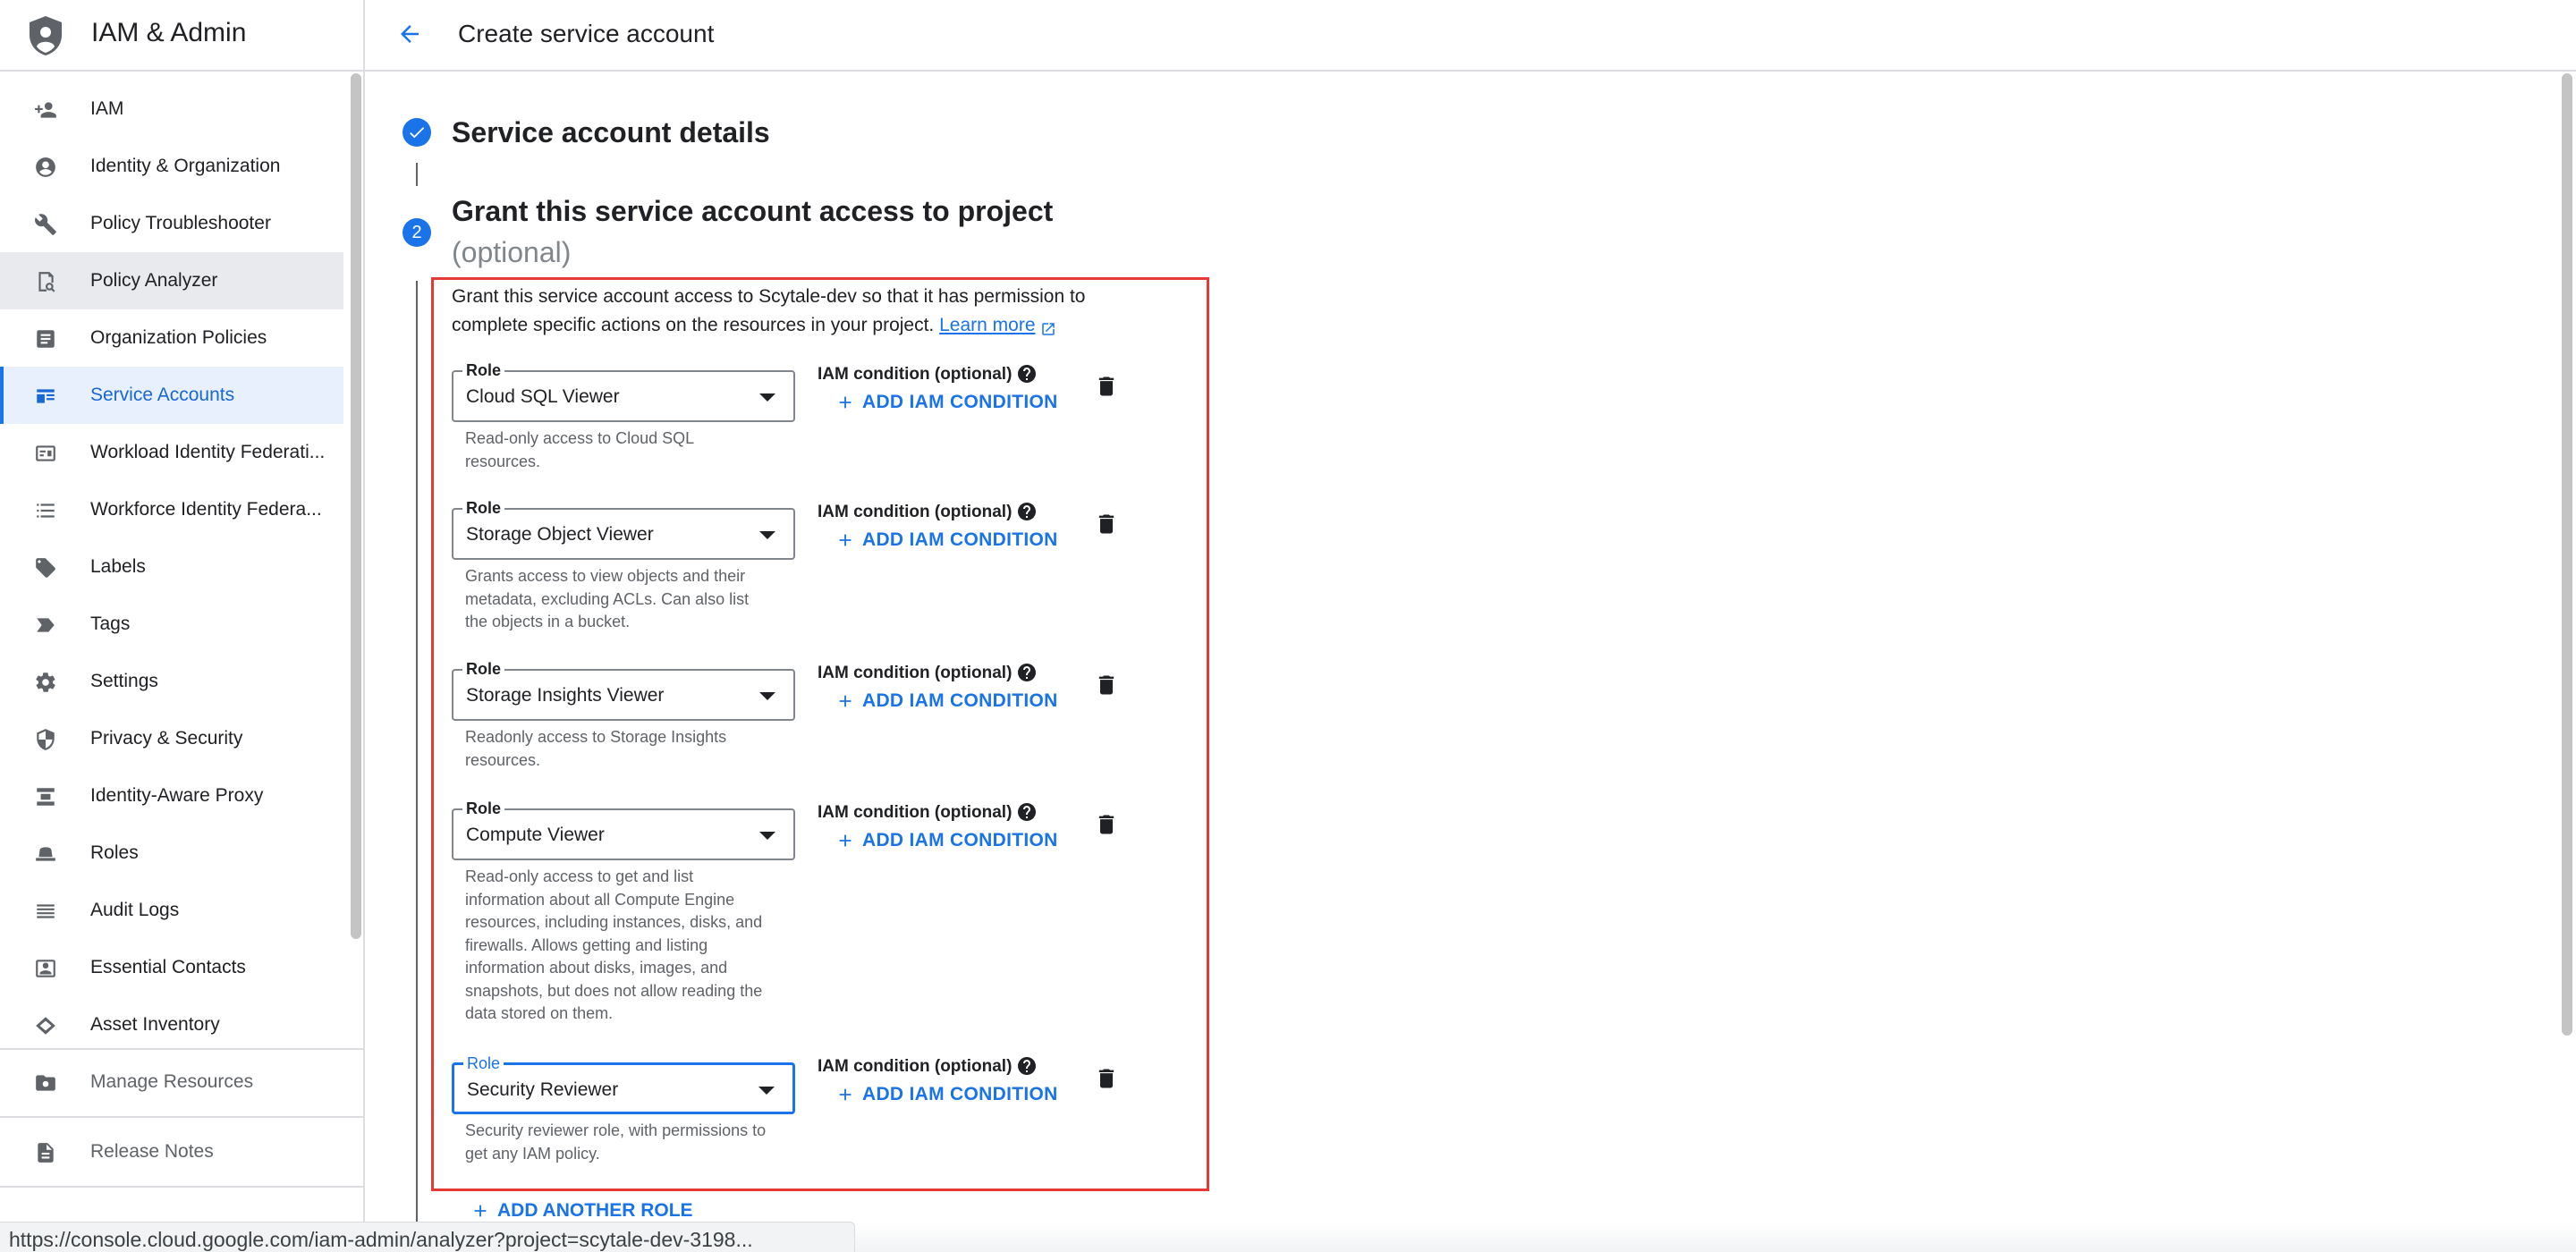  Describe the element at coordinates (512, 252) in the screenshot. I see `step2-subtitle: (optional)` at that location.